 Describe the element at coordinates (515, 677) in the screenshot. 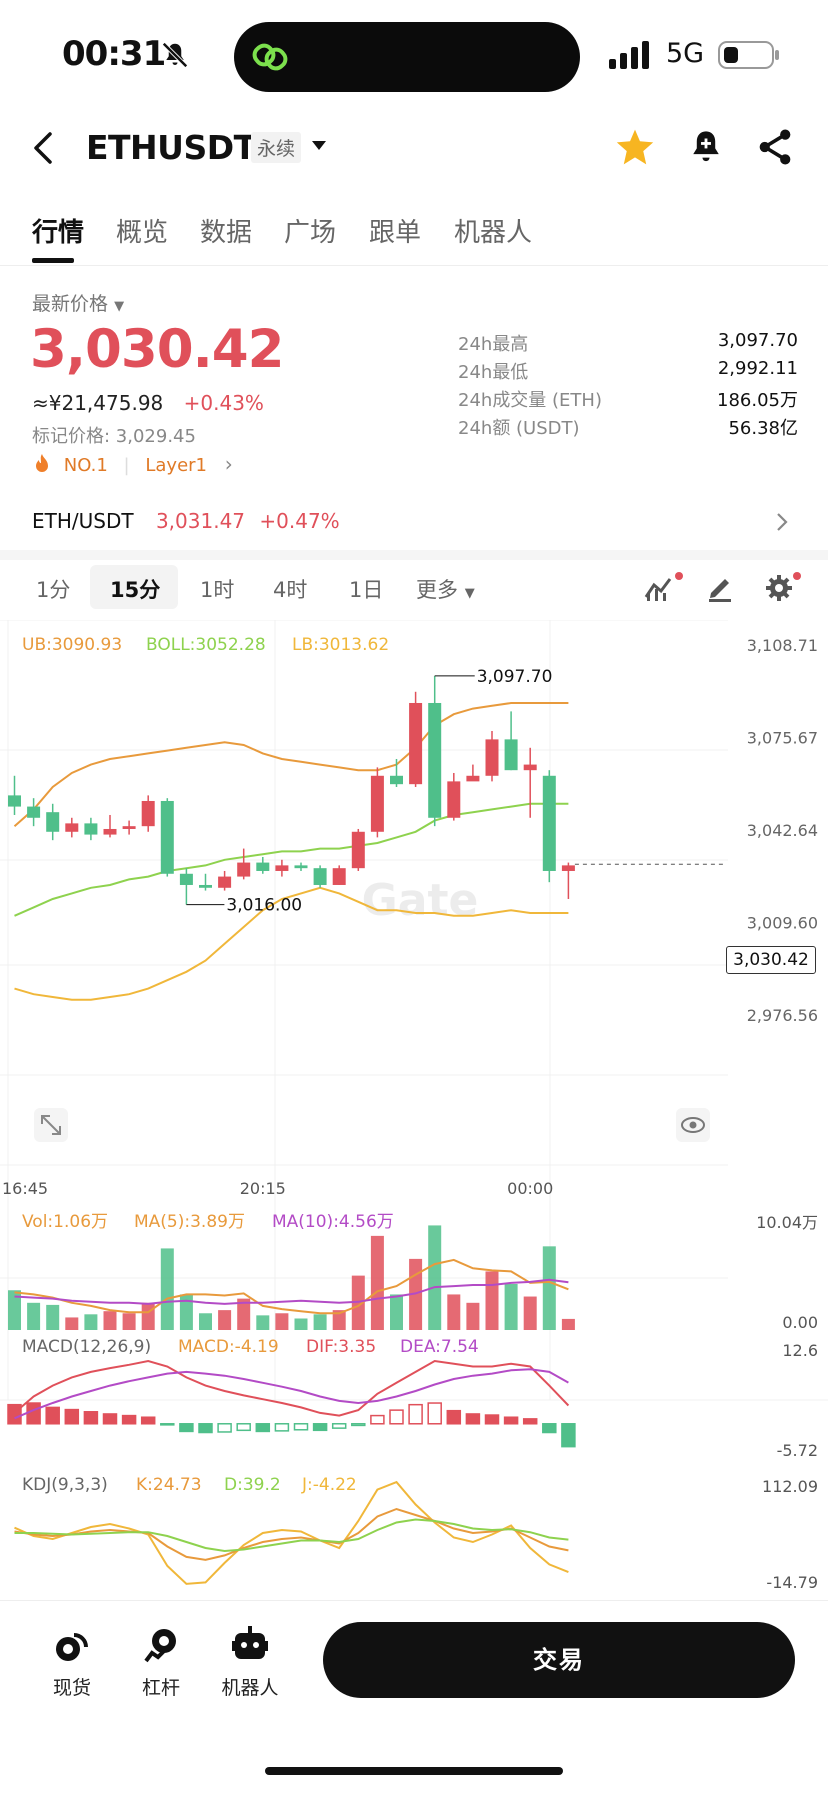

I see `high-marker-label: 3,097.70` at that location.